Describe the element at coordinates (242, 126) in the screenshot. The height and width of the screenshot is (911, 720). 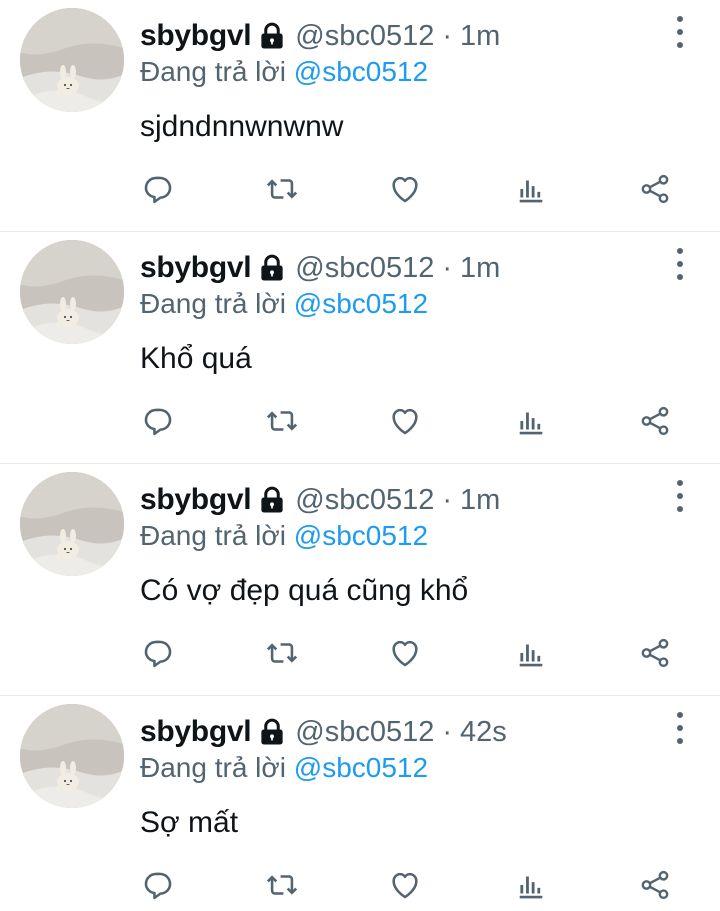
I see `tweet-text: sjdndnnwnwnw` at that location.